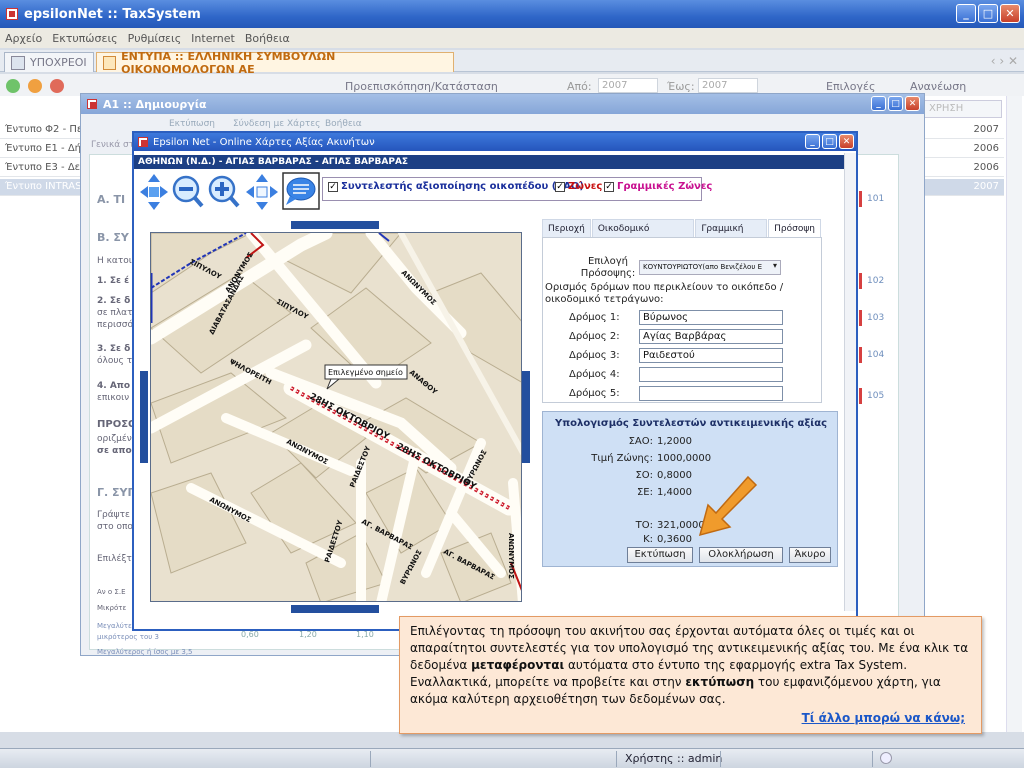 This screenshot has height=768, width=1024. What do you see at coordinates (810, 555) in the screenshot?
I see `cancel-button: Άκυρο` at bounding box center [810, 555].